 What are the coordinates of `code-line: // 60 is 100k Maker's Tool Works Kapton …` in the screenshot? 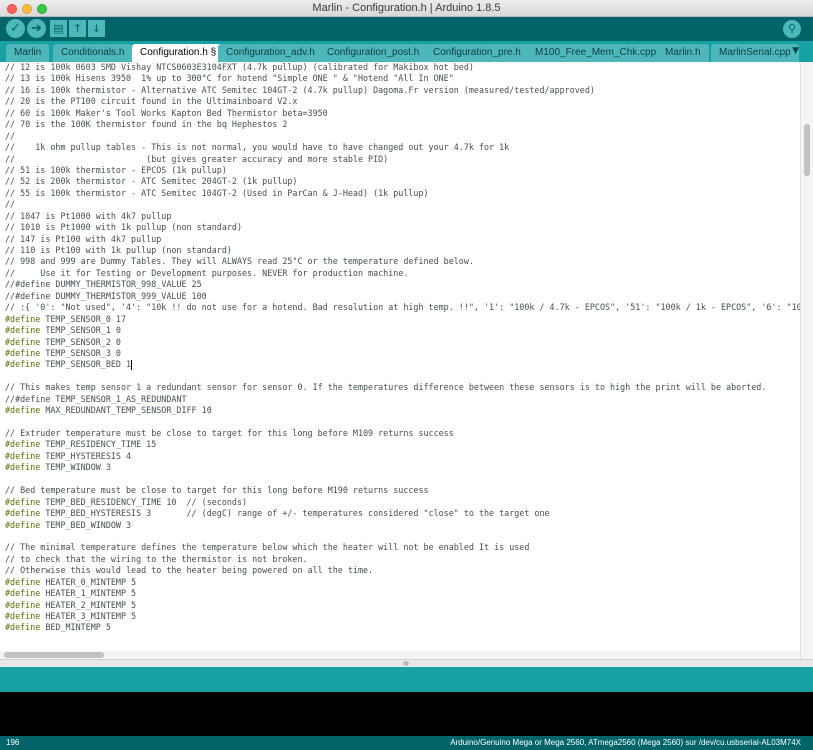 It's located at (402, 113).